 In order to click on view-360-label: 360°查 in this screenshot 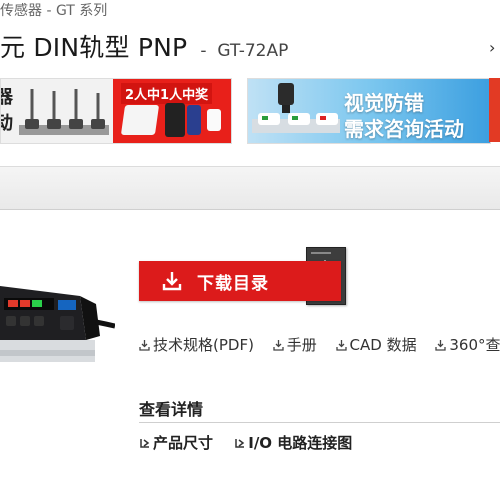, I will do `click(474, 345)`.